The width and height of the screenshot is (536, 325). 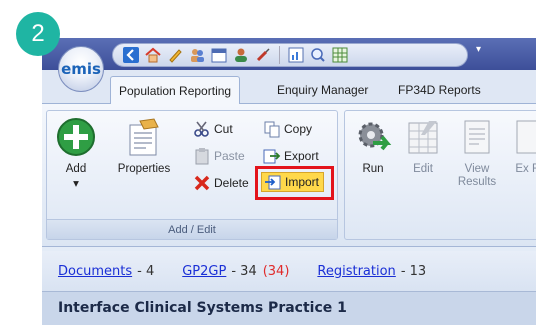 I want to click on calendar-icon, so click(x=219, y=55).